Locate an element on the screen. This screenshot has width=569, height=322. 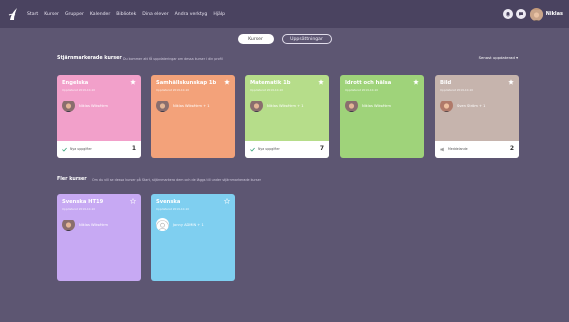
favorites-section-title: Stjärnmarkerade kurser is located at coordinates (89, 58).